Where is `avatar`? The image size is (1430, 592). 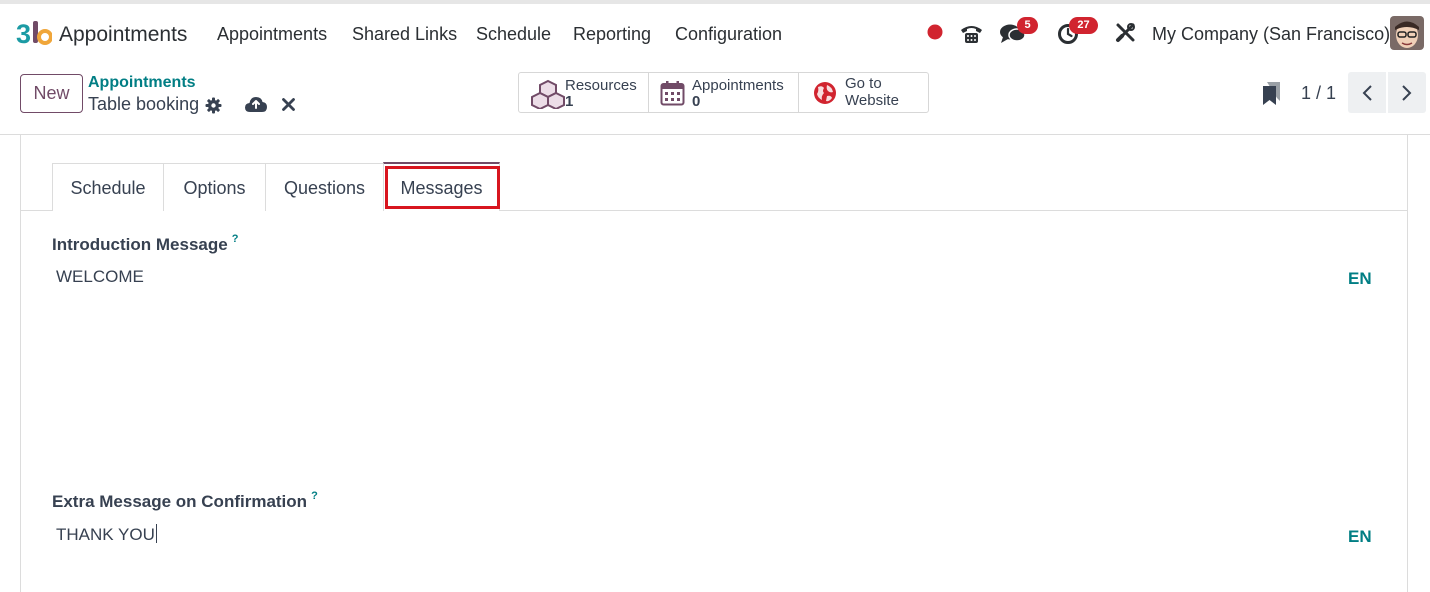
avatar is located at coordinates (1407, 33).